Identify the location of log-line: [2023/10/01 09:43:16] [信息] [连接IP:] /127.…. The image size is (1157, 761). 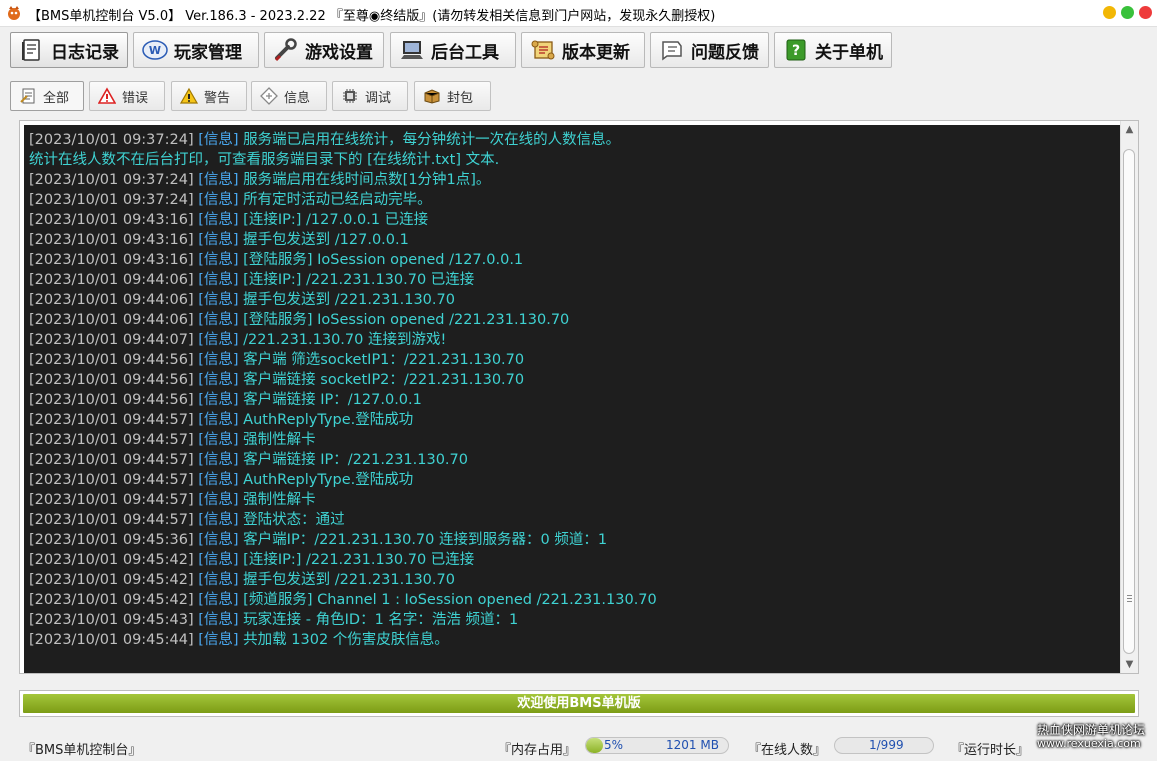
(574, 220).